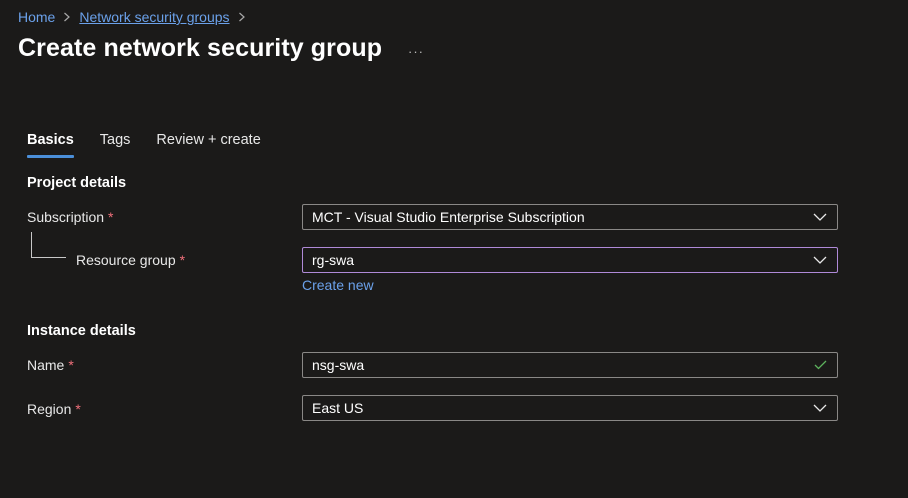 Image resolution: width=908 pixels, height=498 pixels. Describe the element at coordinates (48, 257) in the screenshot. I see `tree-connector-horizontal` at that location.